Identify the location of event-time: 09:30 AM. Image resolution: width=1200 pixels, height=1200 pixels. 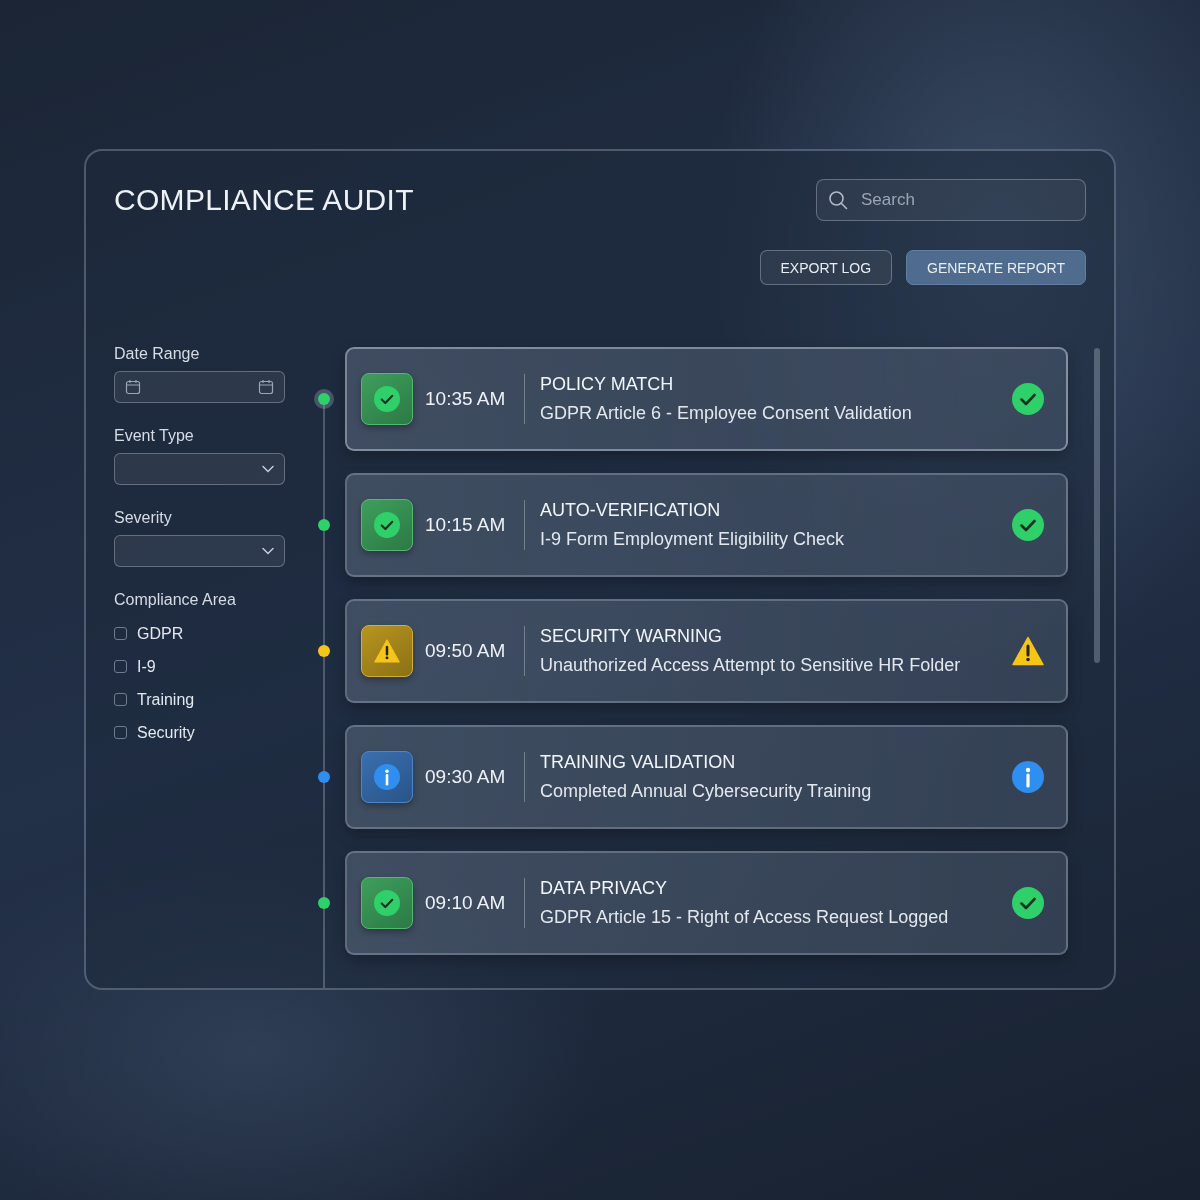
(466, 777).